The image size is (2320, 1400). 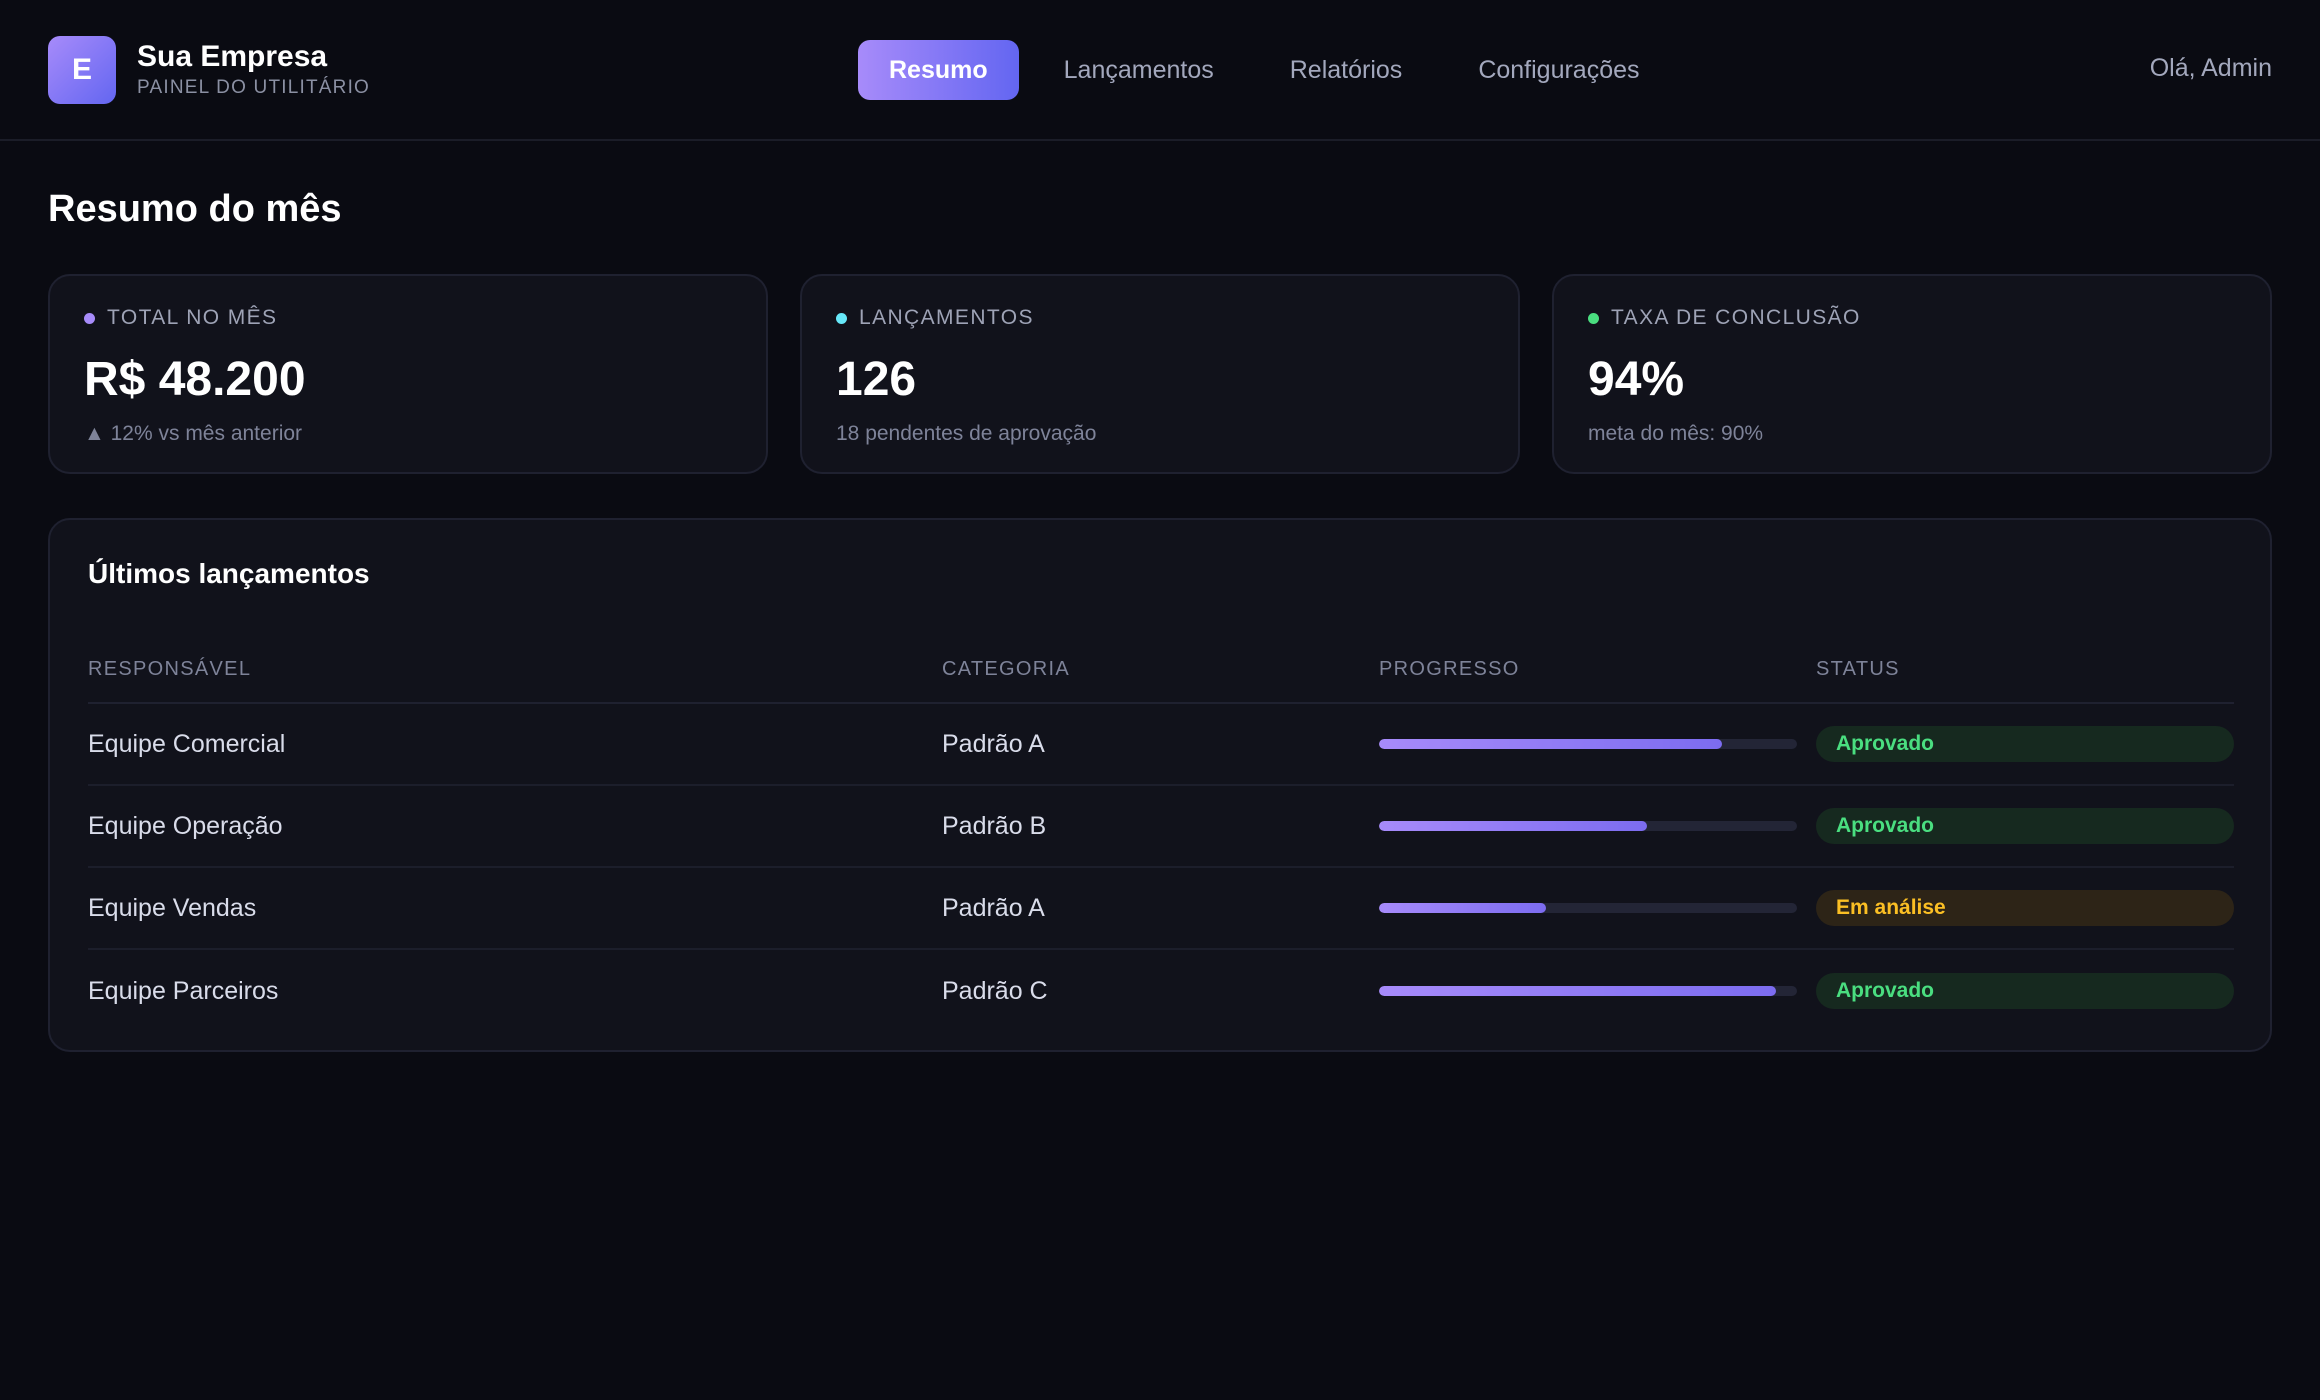 What do you see at coordinates (408, 318) in the screenshot?
I see `card-label: TOTAL NO MÊS` at bounding box center [408, 318].